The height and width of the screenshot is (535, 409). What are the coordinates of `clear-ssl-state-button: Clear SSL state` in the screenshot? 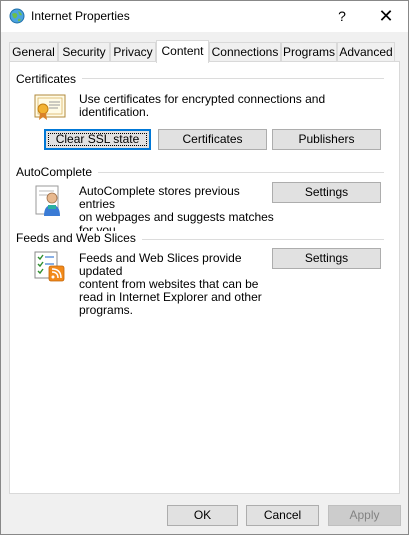 It's located at (97, 139).